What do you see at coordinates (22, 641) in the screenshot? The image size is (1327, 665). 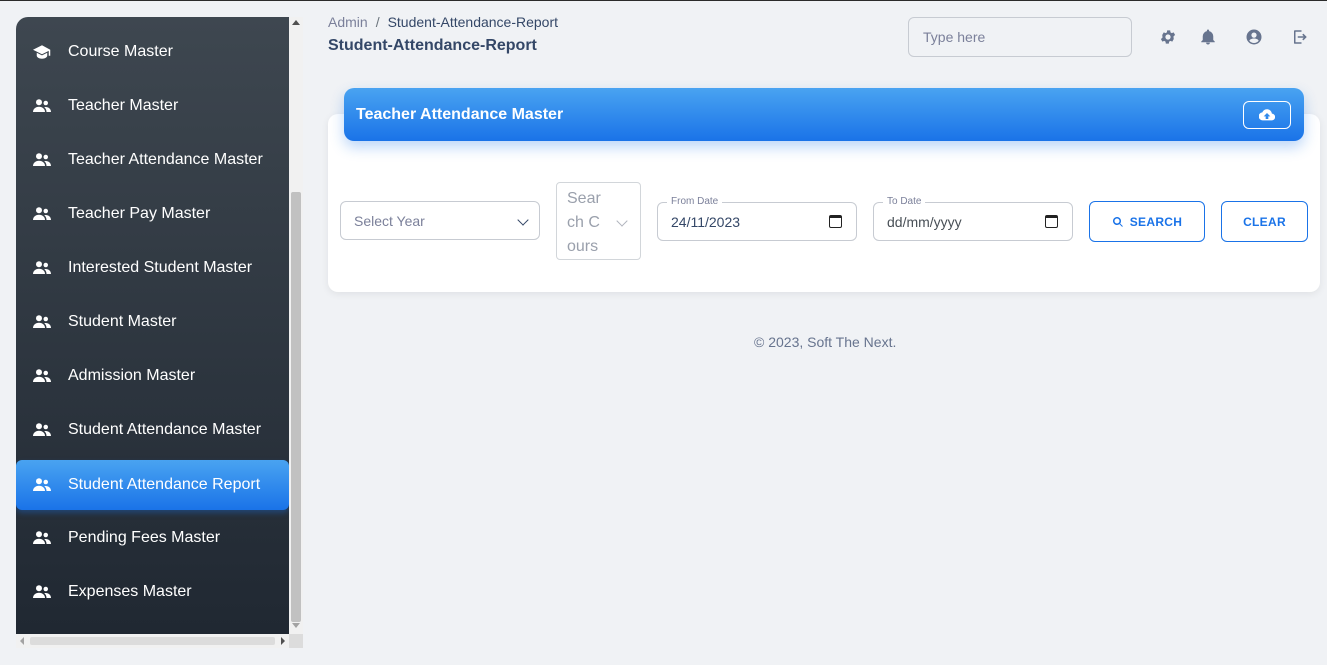 I see `scroll-left-arrow-icon` at bounding box center [22, 641].